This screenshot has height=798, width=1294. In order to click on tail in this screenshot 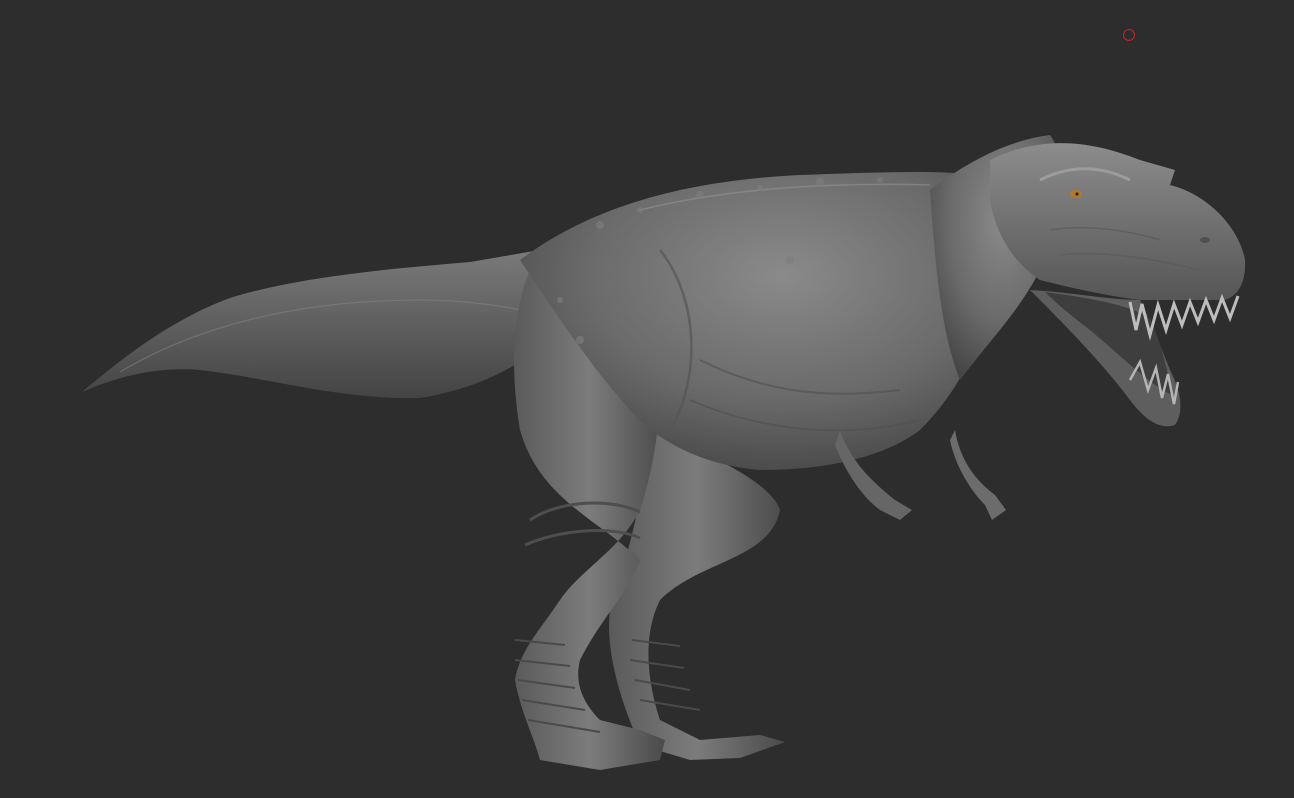, I will do `click(321, 324)`.